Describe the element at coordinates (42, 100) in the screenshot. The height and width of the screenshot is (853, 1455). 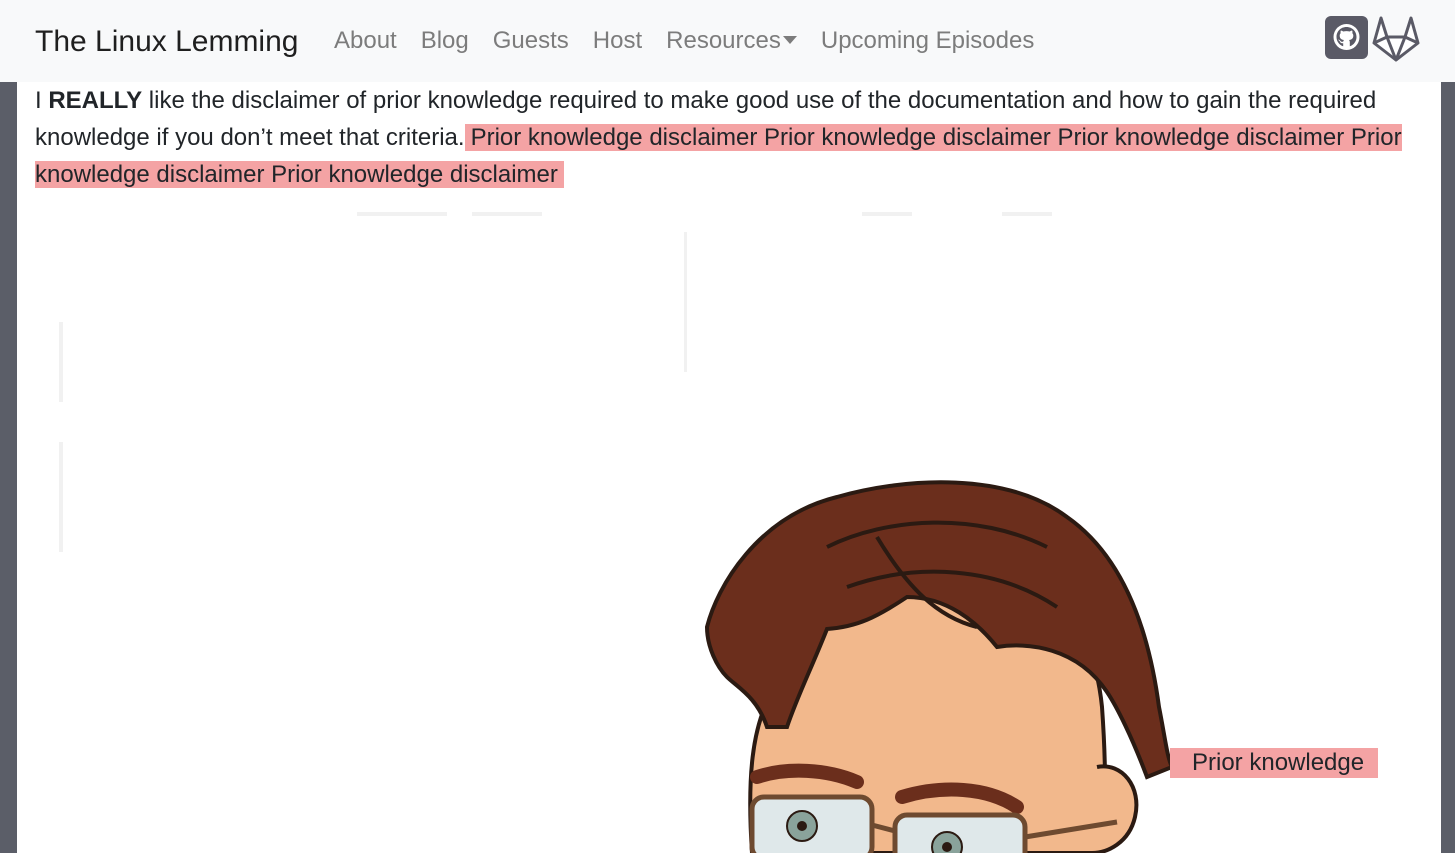
I see `paragraph-lead: I` at that location.